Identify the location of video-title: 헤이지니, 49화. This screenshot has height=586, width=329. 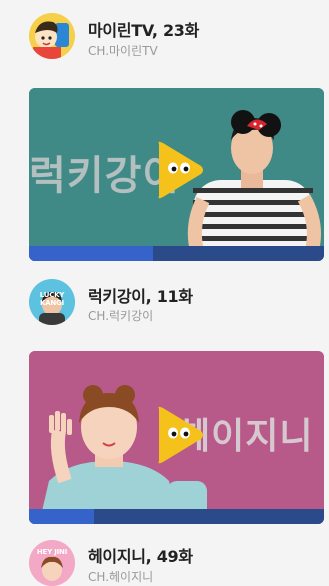
(140, 555).